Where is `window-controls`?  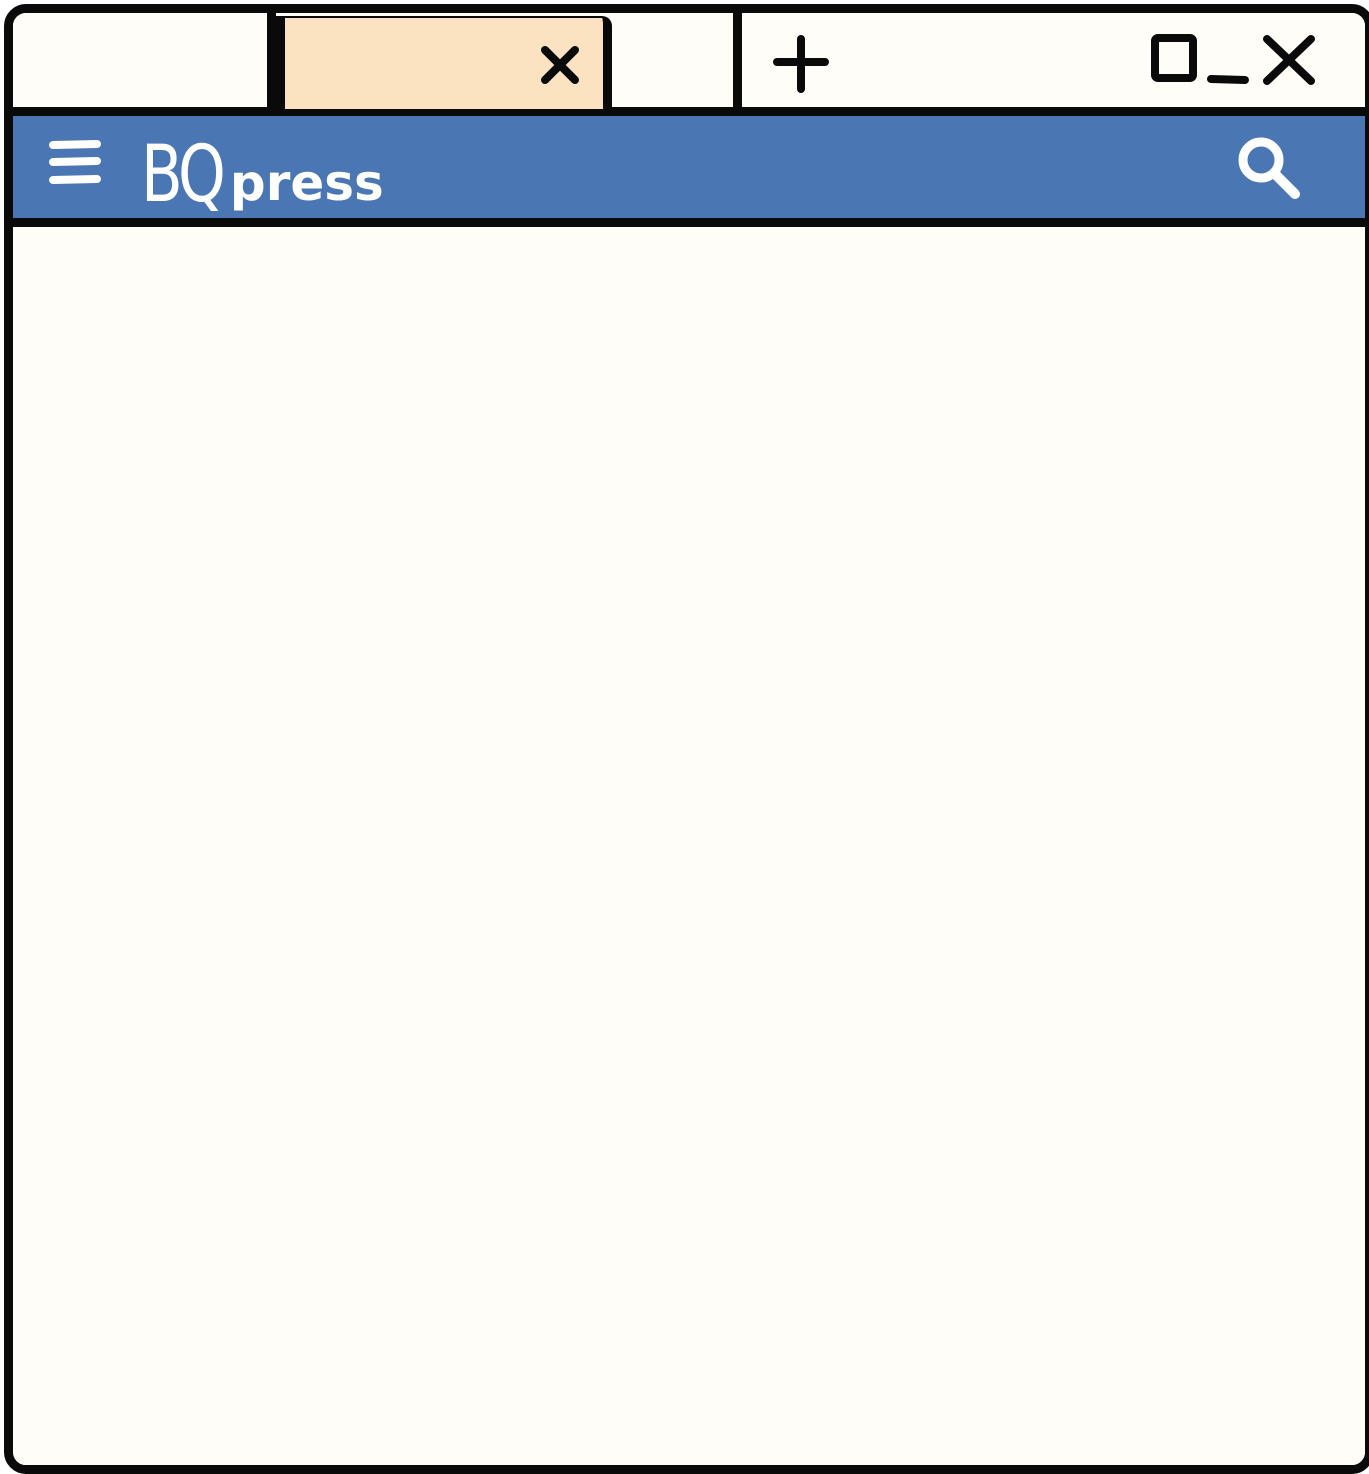
window-controls is located at coordinates (1233, 59).